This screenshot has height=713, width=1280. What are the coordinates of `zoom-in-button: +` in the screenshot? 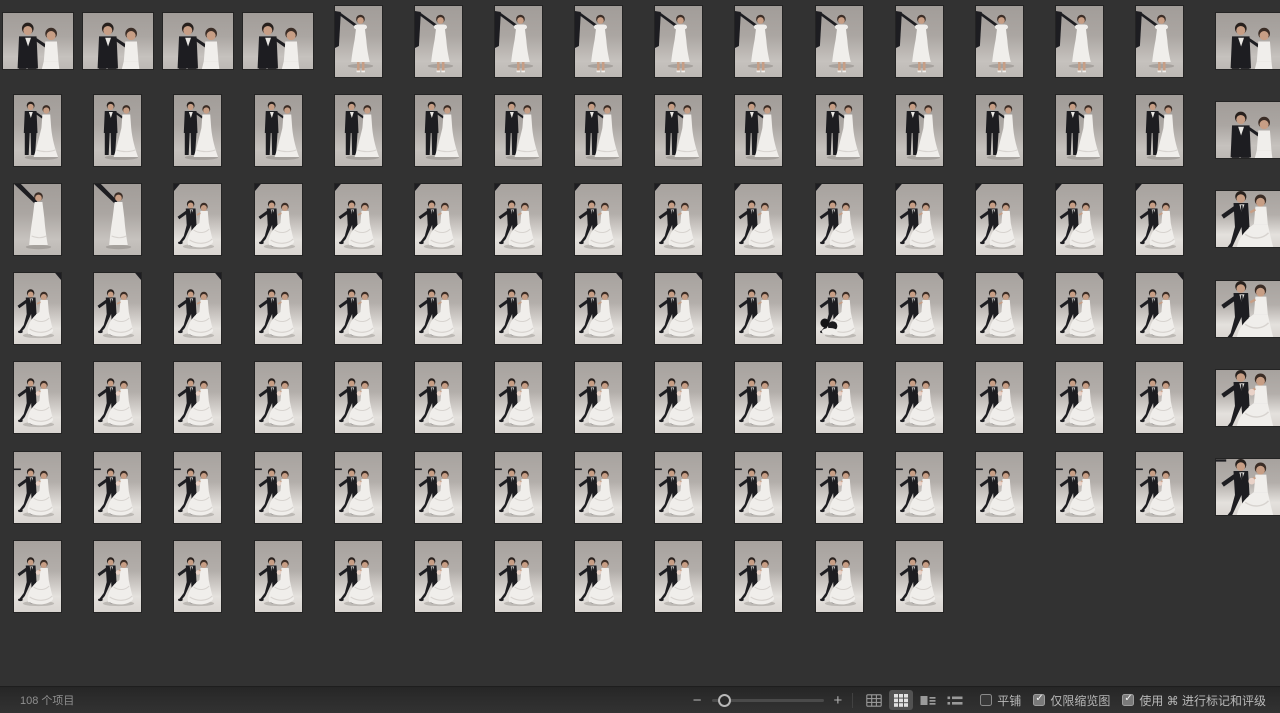 It's located at (838, 700).